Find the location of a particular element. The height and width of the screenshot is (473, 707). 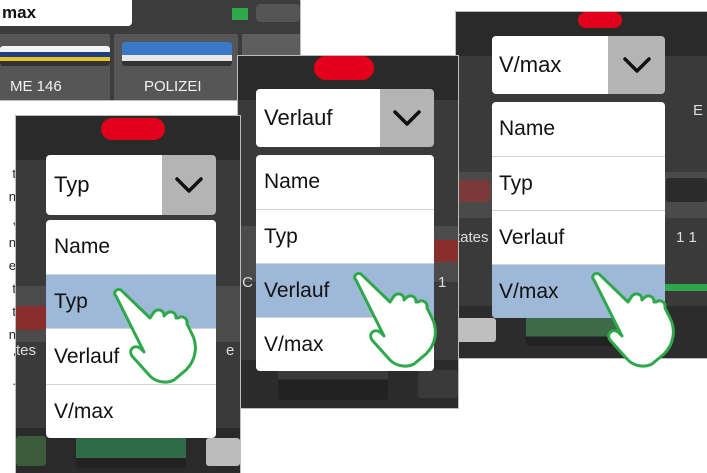

search-field-text: max is located at coordinates (19, 12).